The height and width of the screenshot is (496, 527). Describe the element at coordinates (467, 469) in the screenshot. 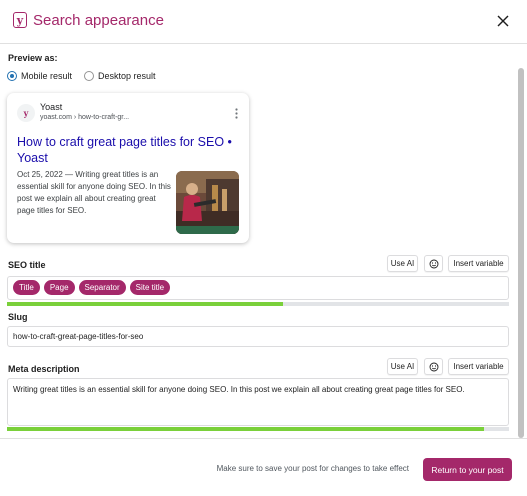

I see `return-to-post-button: Return to your post` at that location.